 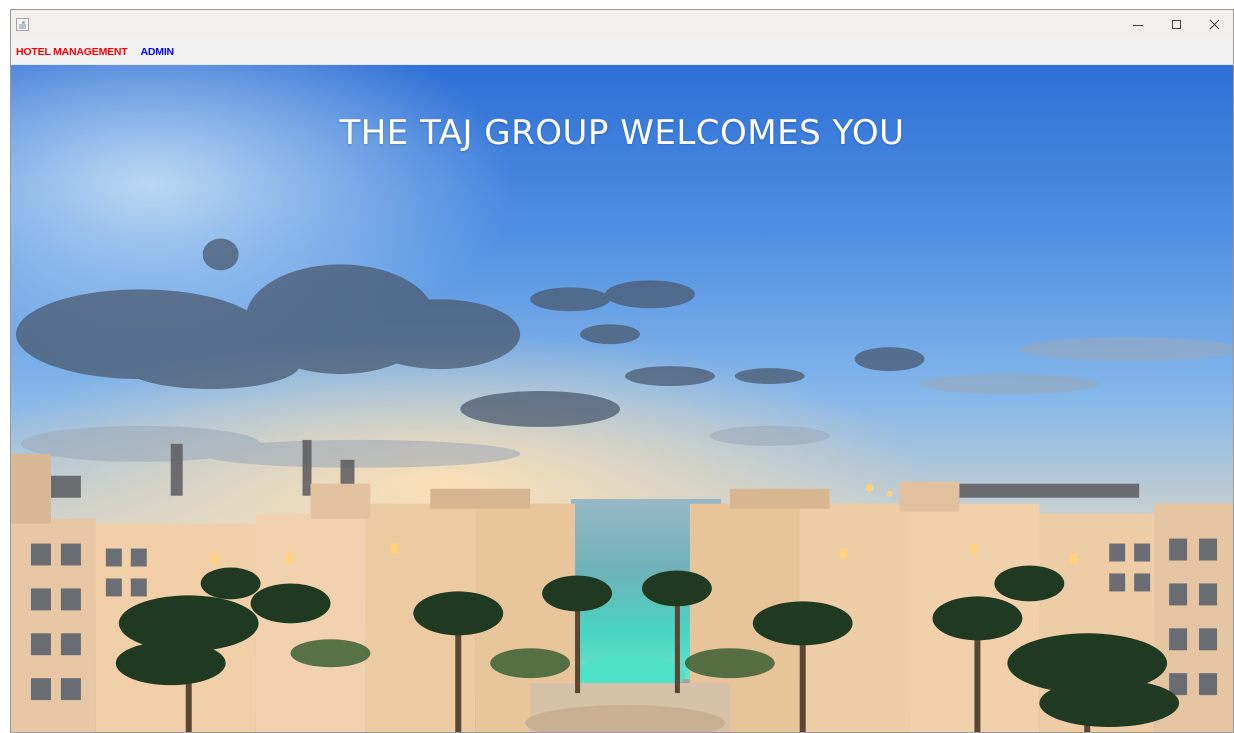 What do you see at coordinates (73, 52) in the screenshot?
I see `menu-hotel-management: HOTEL MANAGEMENT` at bounding box center [73, 52].